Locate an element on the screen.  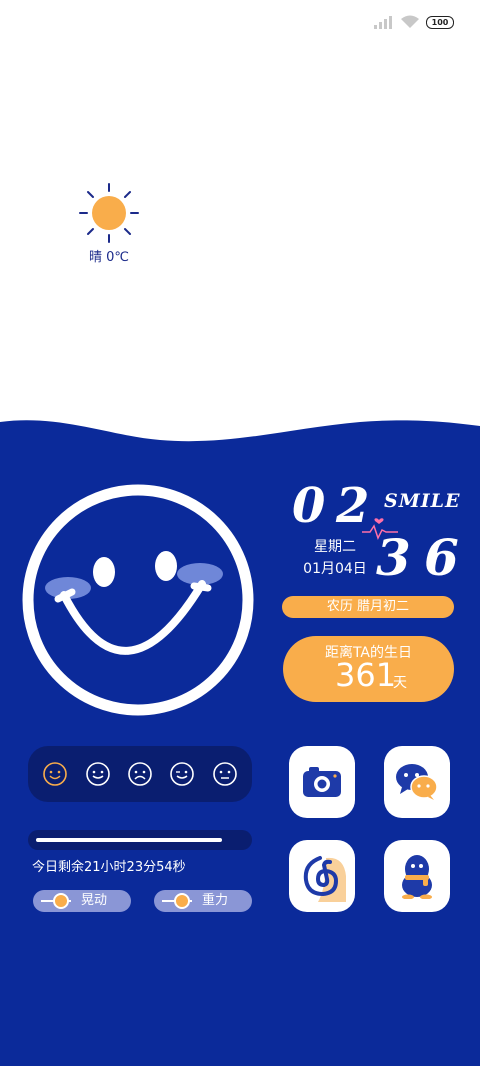
birthday-countdown-card: 距离TA的生日 361 天 is located at coordinates (368, 669).